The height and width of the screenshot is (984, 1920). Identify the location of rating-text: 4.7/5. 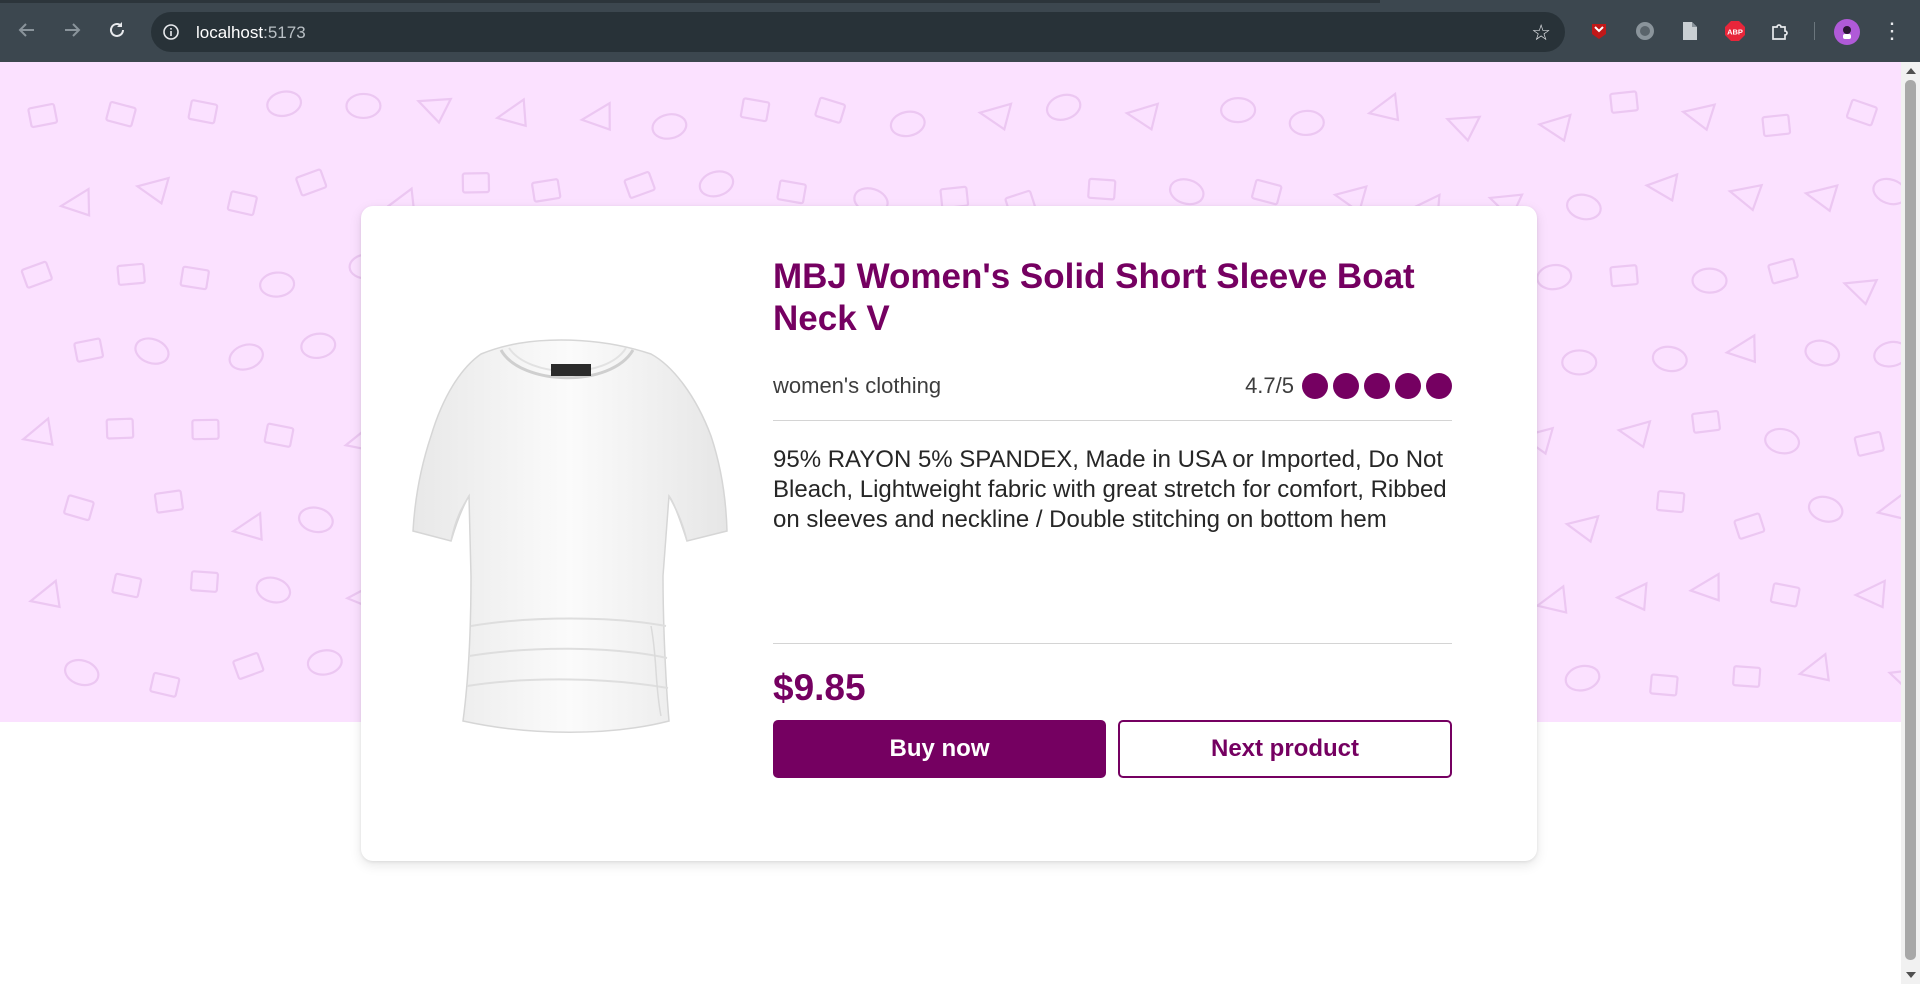
(1269, 385).